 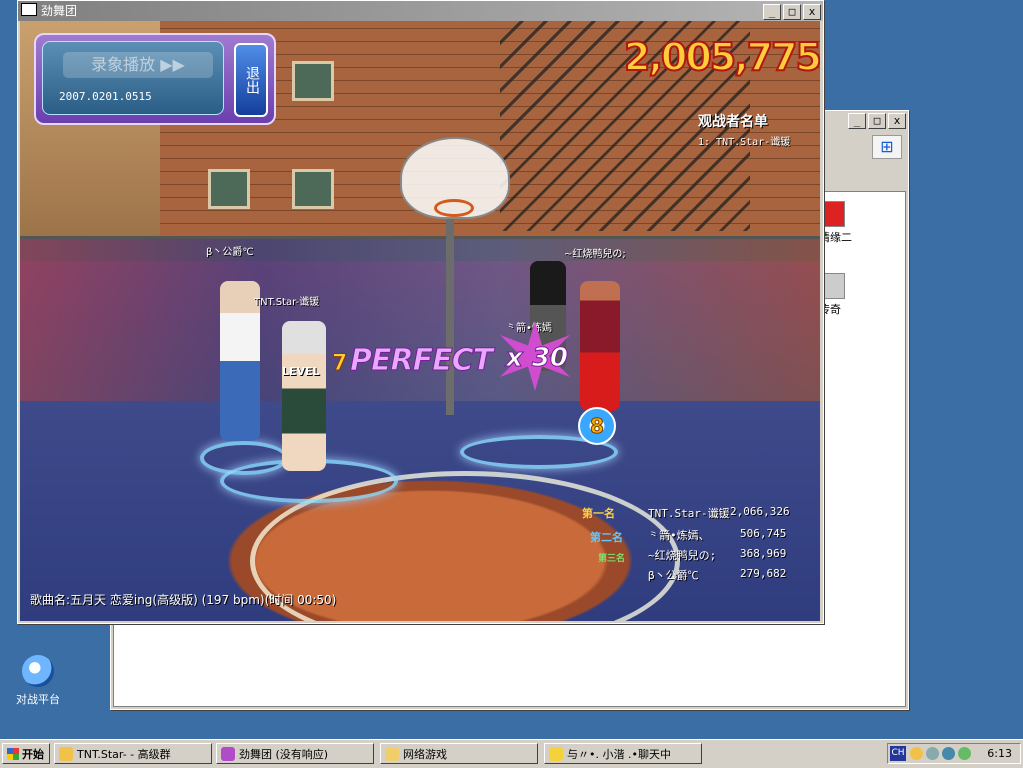 I want to click on volume-tray-icon, so click(x=948, y=753).